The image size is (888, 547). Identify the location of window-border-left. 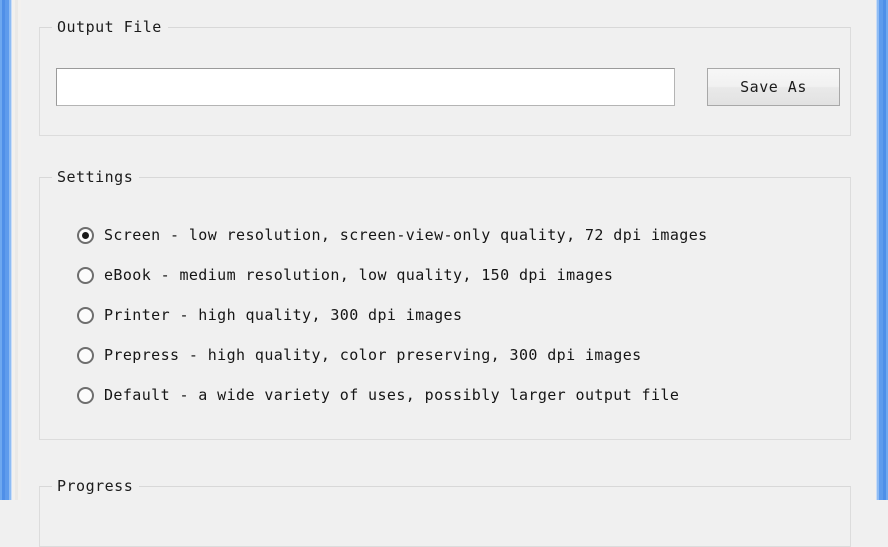
(7, 250).